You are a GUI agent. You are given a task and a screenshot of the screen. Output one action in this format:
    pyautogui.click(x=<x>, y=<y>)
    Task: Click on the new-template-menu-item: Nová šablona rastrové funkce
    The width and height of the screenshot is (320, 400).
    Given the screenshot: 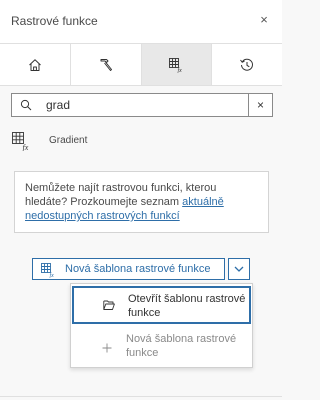 What is the action you would take?
    pyautogui.click(x=161, y=347)
    